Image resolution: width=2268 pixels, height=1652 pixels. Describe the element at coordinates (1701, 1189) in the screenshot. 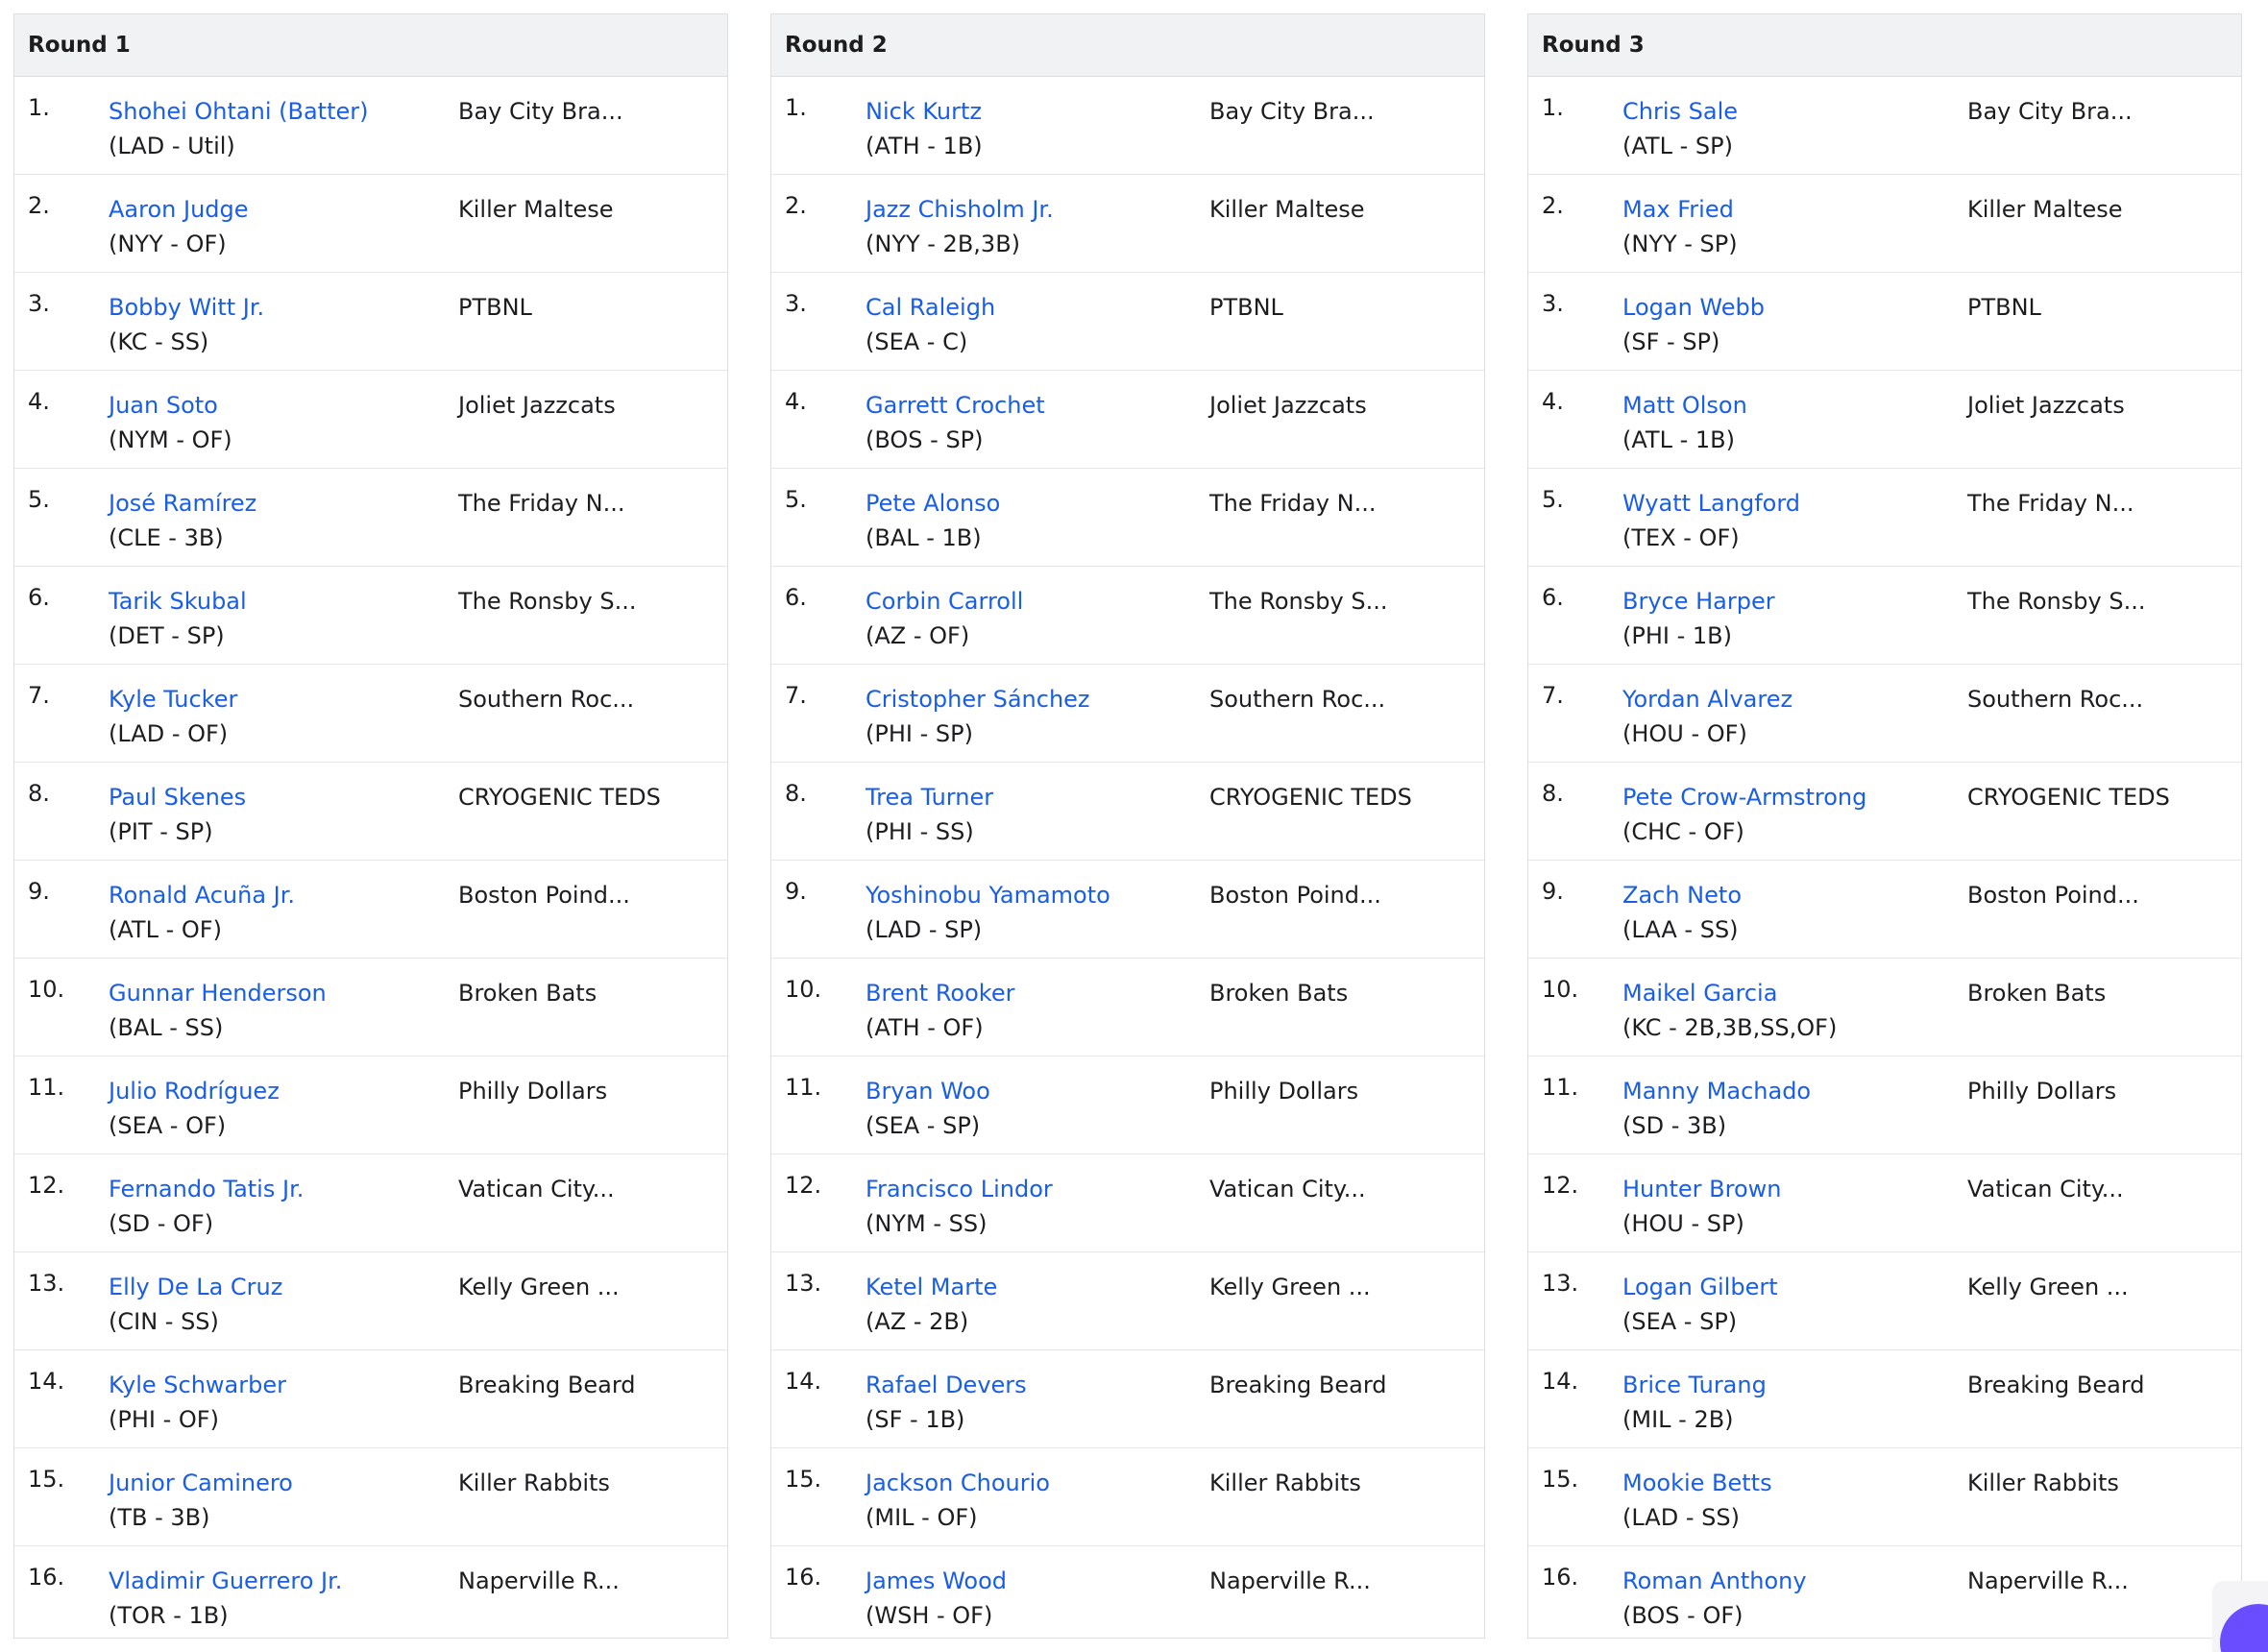

I see `player-link: Hunter Brown` at that location.